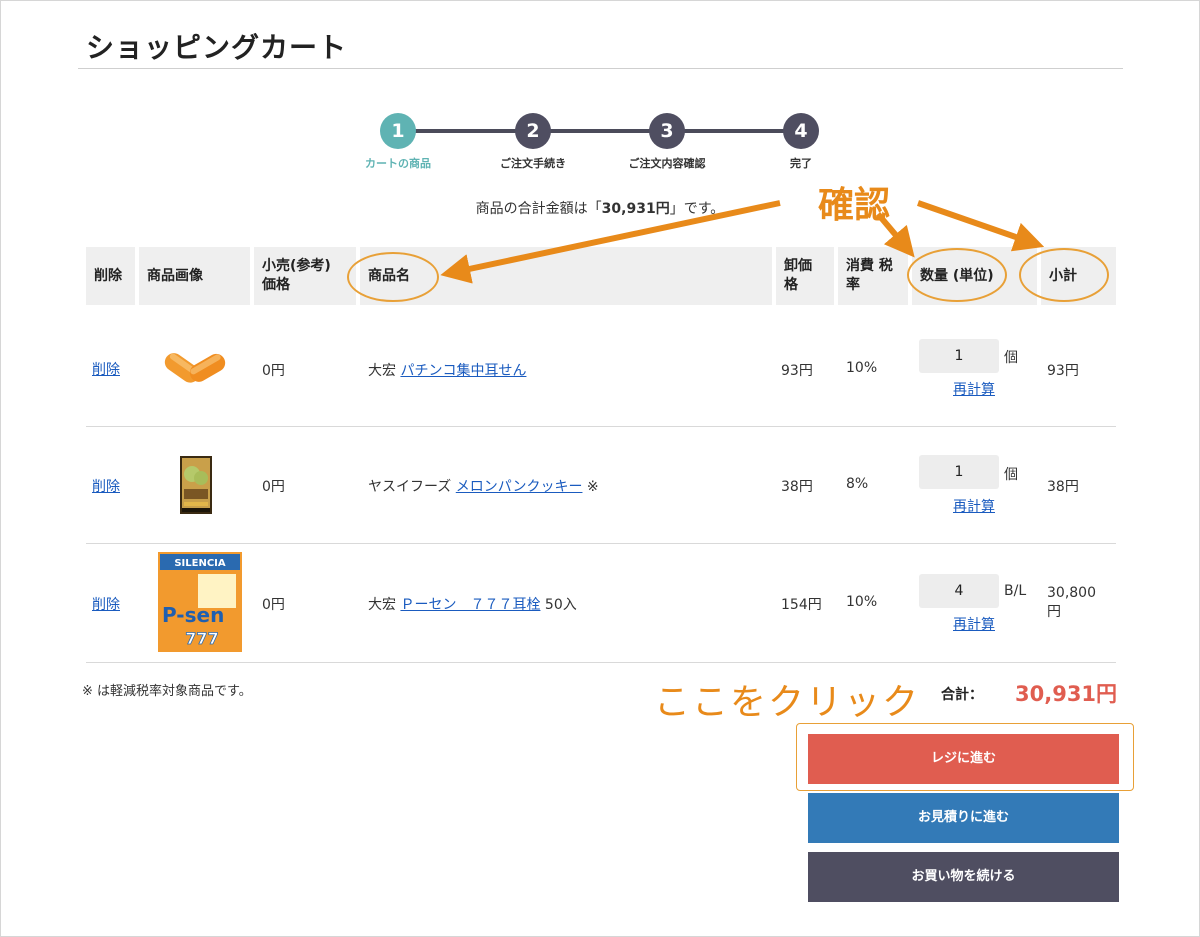 The image size is (1200, 937). I want to click on total-label: 合計：, so click(962, 695).